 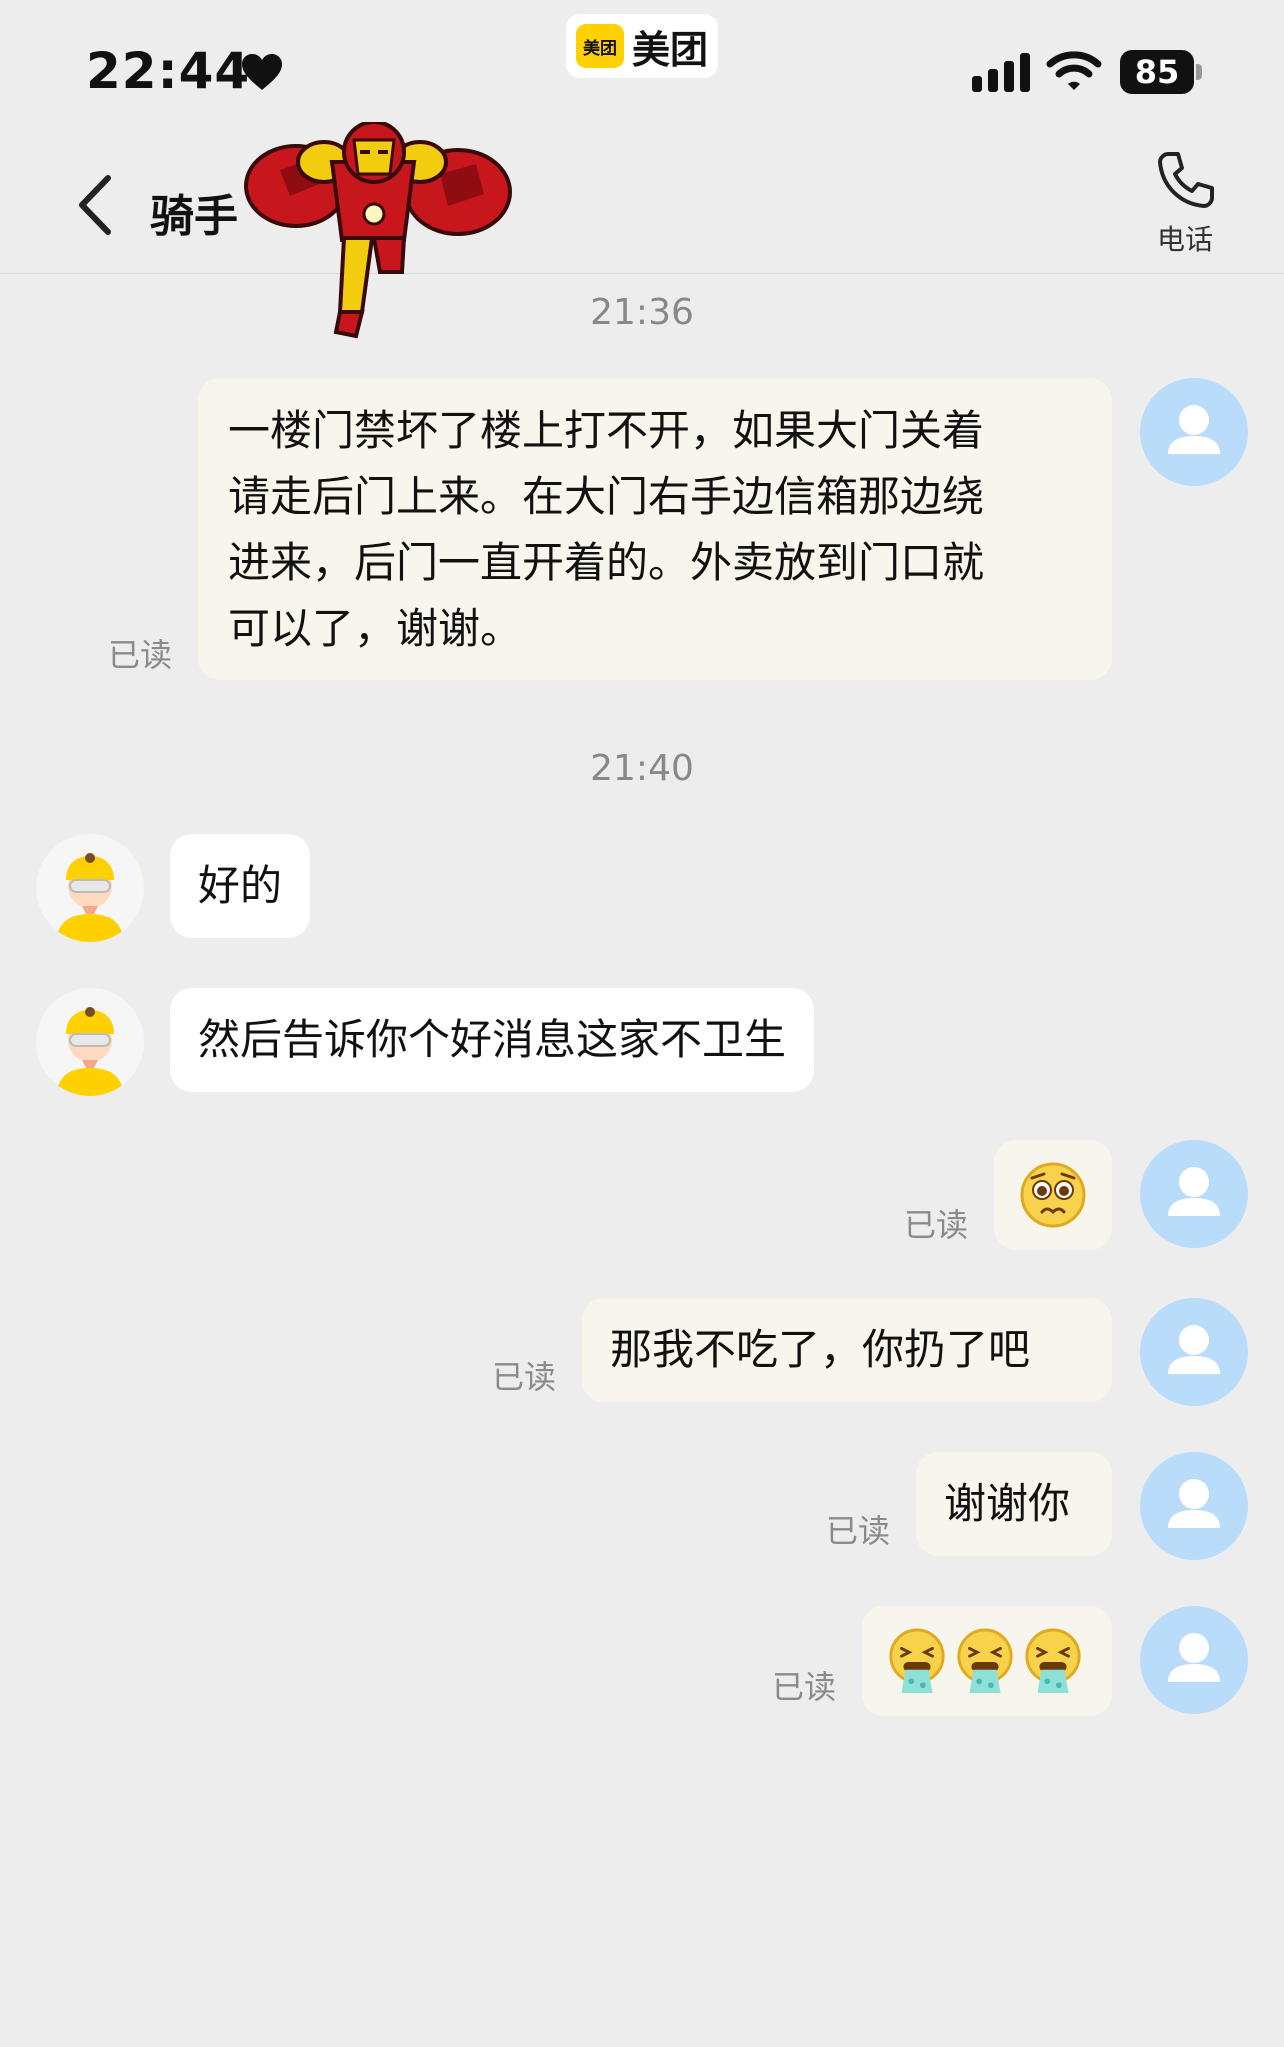 I want to click on pleading-face-emoji, so click(x=1053, y=1195).